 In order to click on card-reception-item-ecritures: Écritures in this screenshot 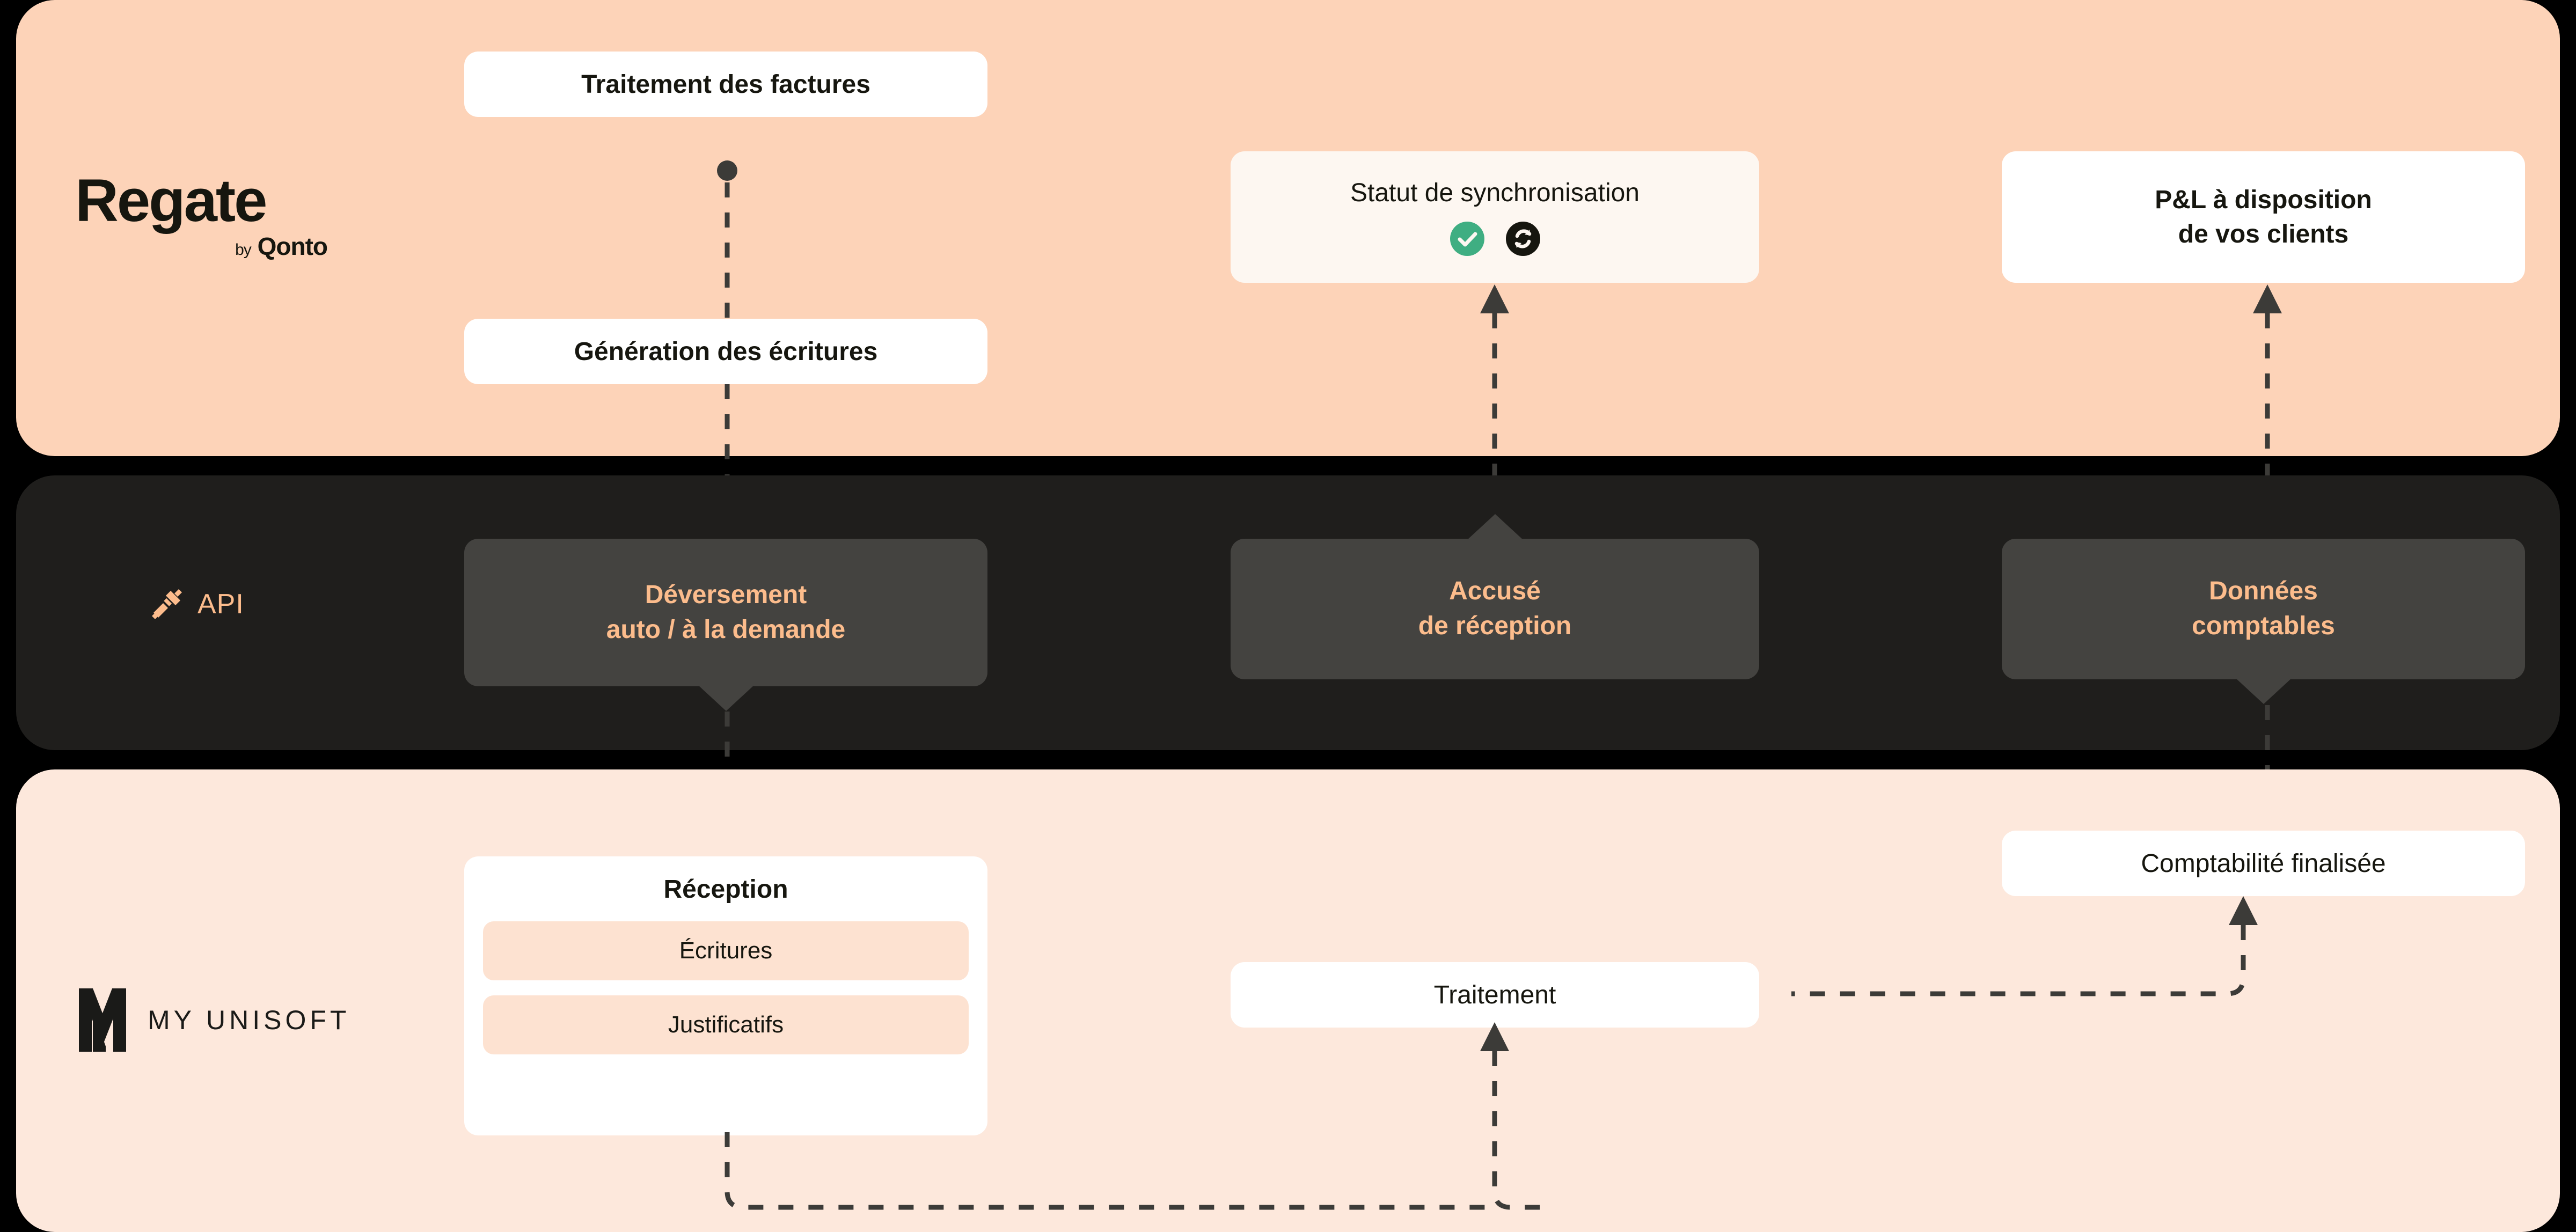, I will do `click(726, 950)`.